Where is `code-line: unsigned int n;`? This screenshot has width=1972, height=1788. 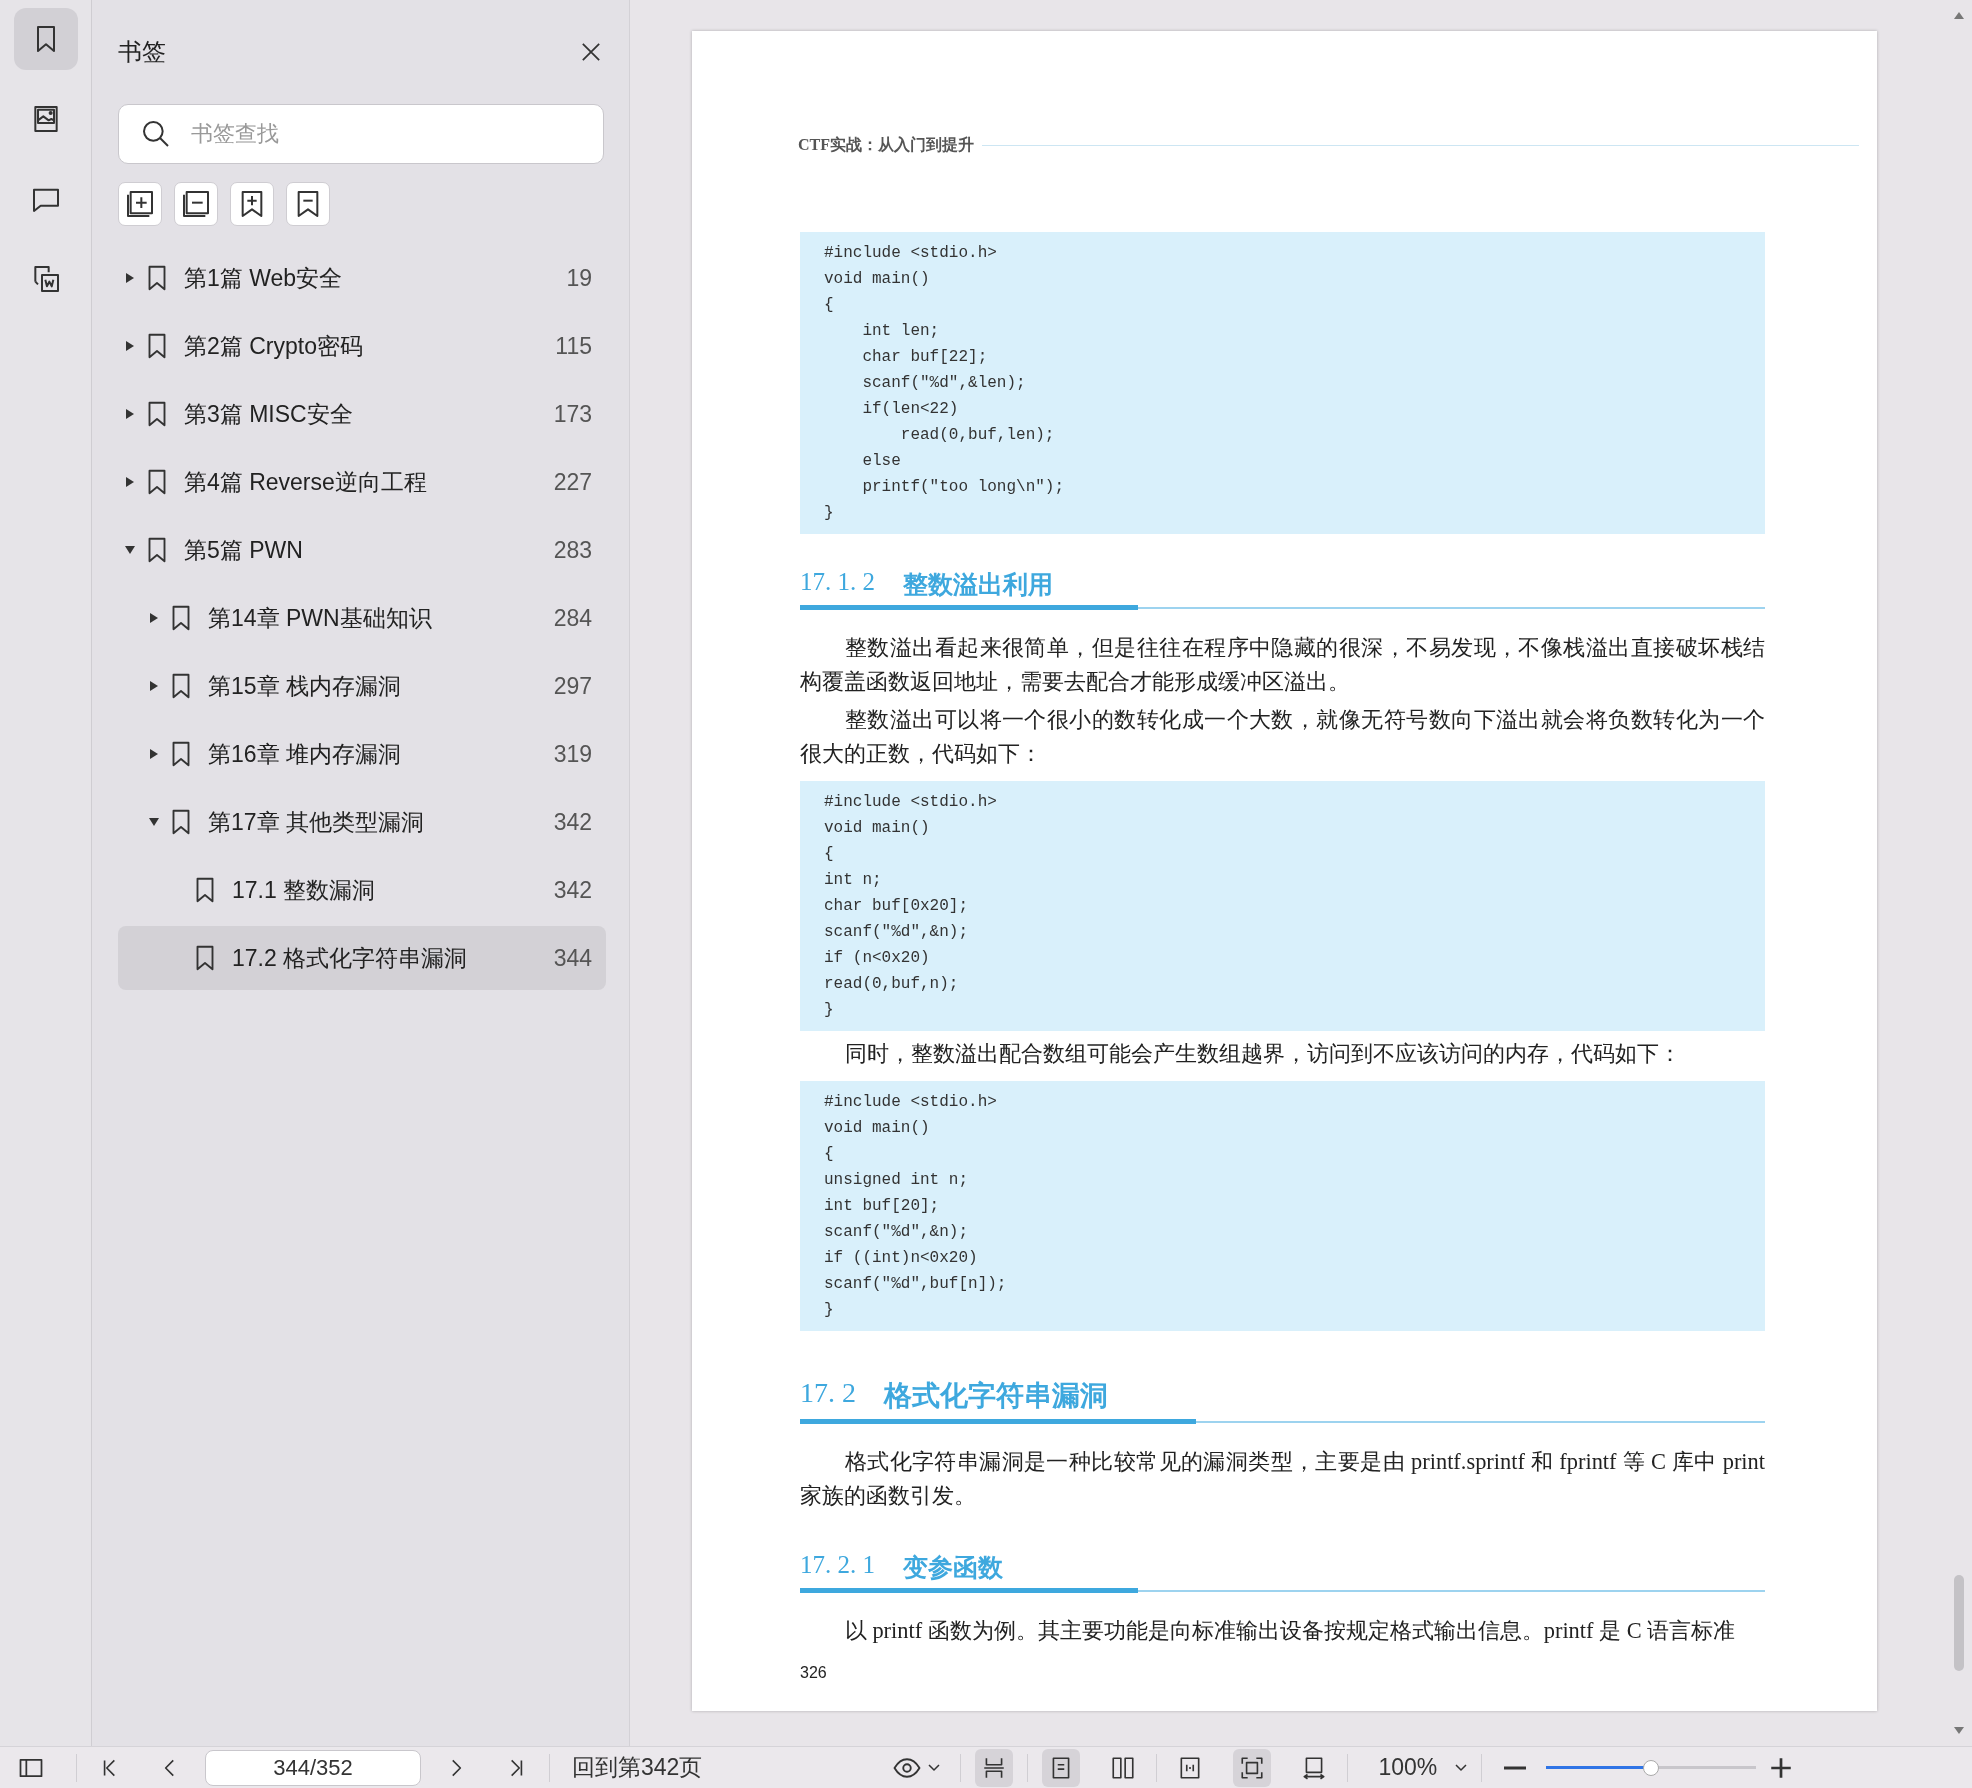
code-line: unsigned int n; is located at coordinates (897, 1180).